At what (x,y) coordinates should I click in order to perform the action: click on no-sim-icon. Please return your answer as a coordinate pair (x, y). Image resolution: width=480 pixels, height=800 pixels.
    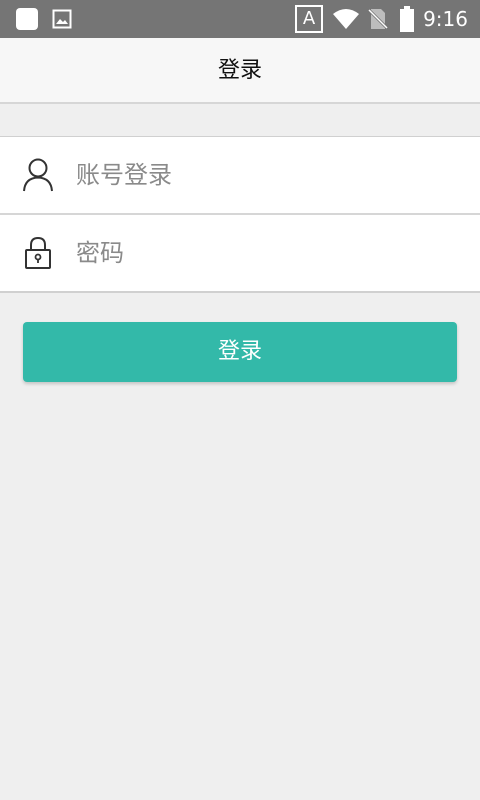
    Looking at the image, I should click on (378, 19).